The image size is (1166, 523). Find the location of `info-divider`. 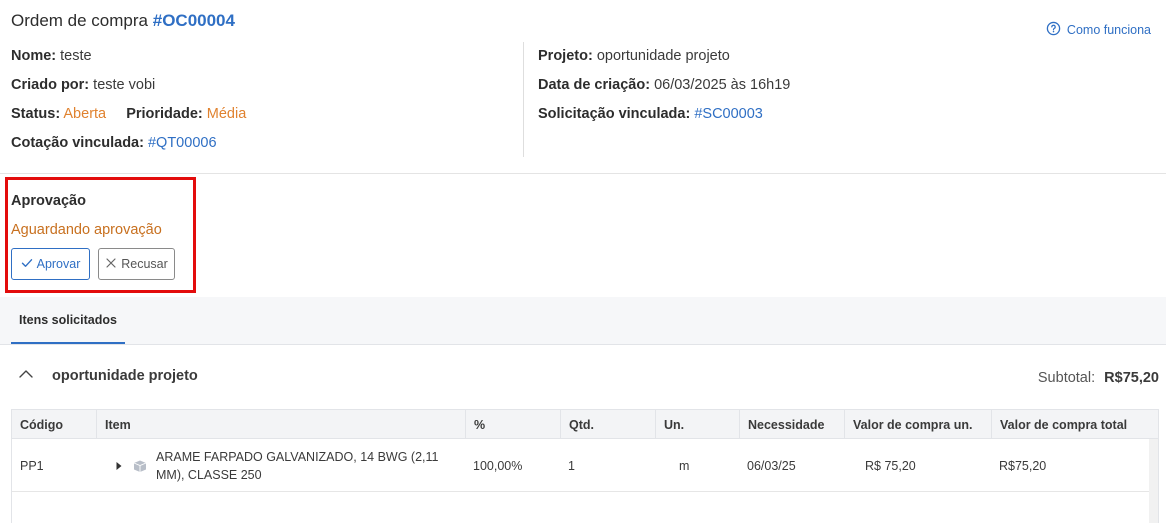

info-divider is located at coordinates (523, 99).